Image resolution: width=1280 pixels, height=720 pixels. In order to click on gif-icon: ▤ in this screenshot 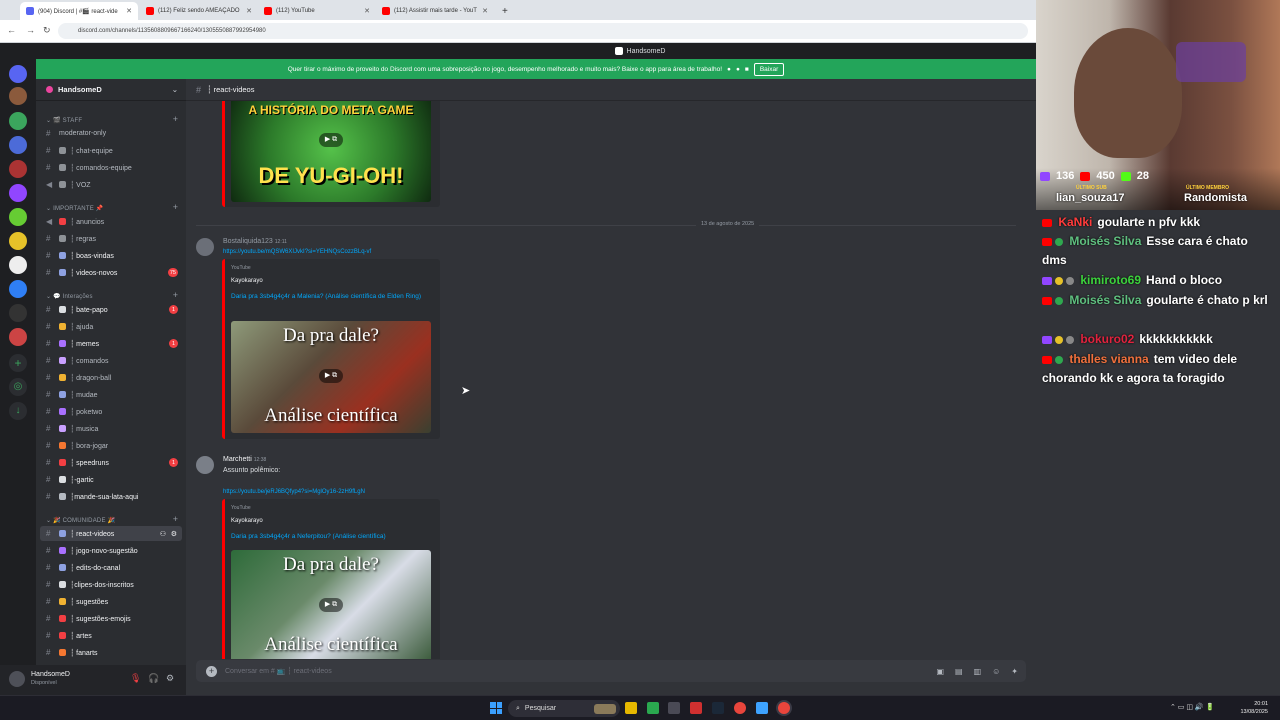, I will do `click(959, 671)`.